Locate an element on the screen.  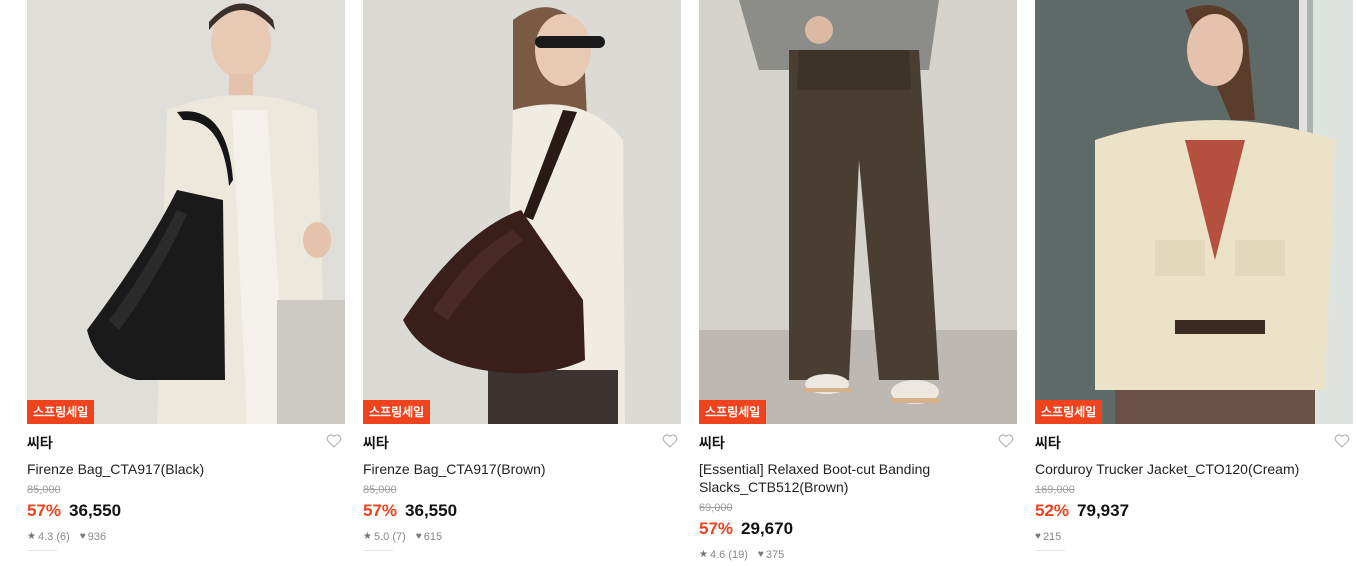
product-meta: ♥ 215 is located at coordinates (1194, 537).